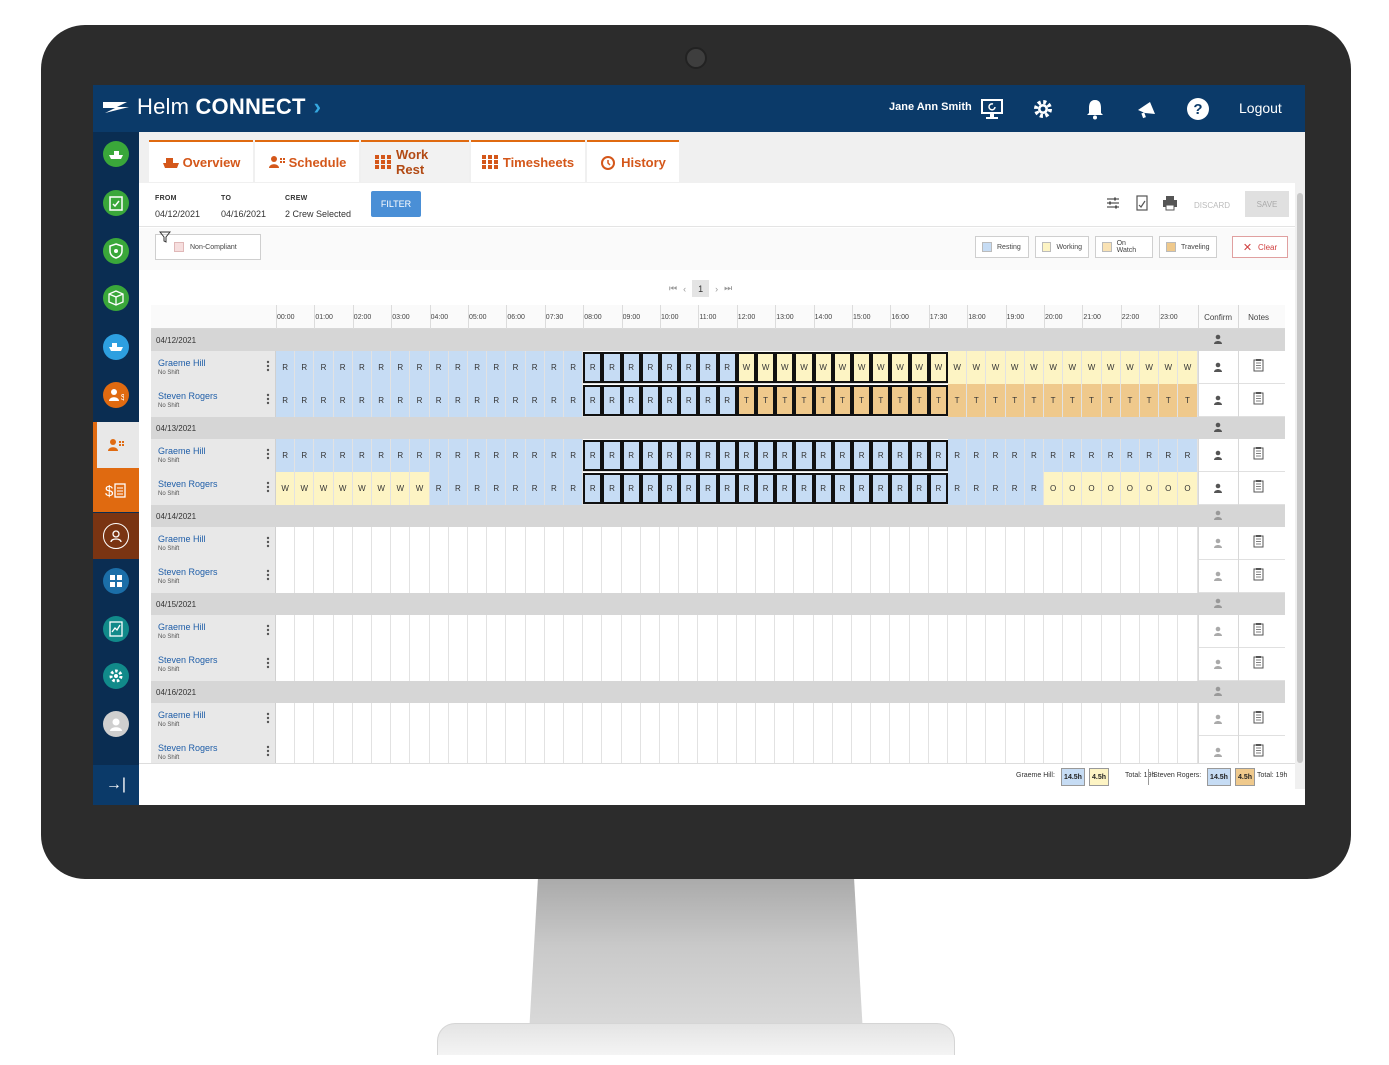  What do you see at coordinates (1212, 205) in the screenshot?
I see `discard-button: DISCARD` at bounding box center [1212, 205].